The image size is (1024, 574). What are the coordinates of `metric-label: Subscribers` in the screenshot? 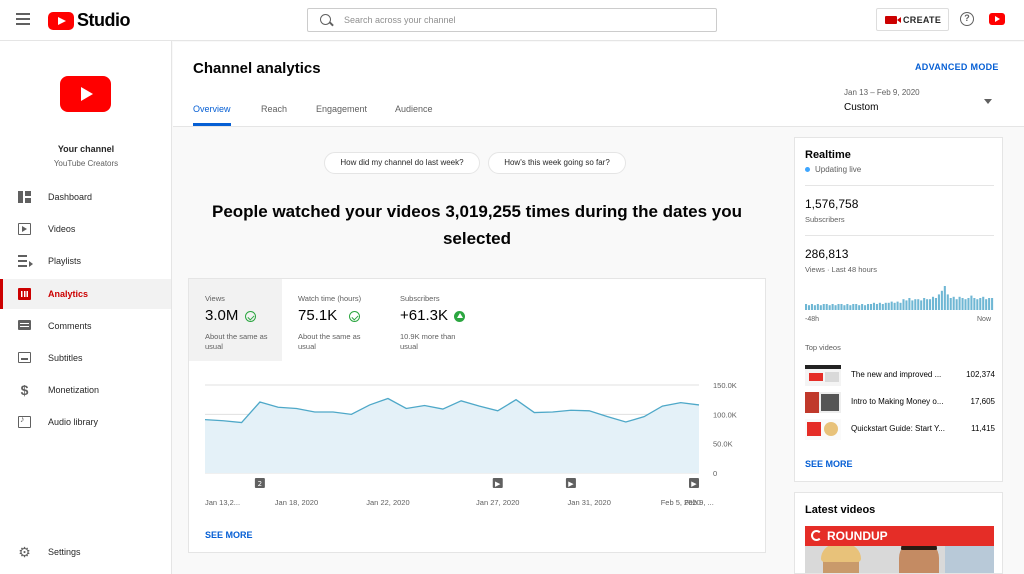 It's located at (420, 298).